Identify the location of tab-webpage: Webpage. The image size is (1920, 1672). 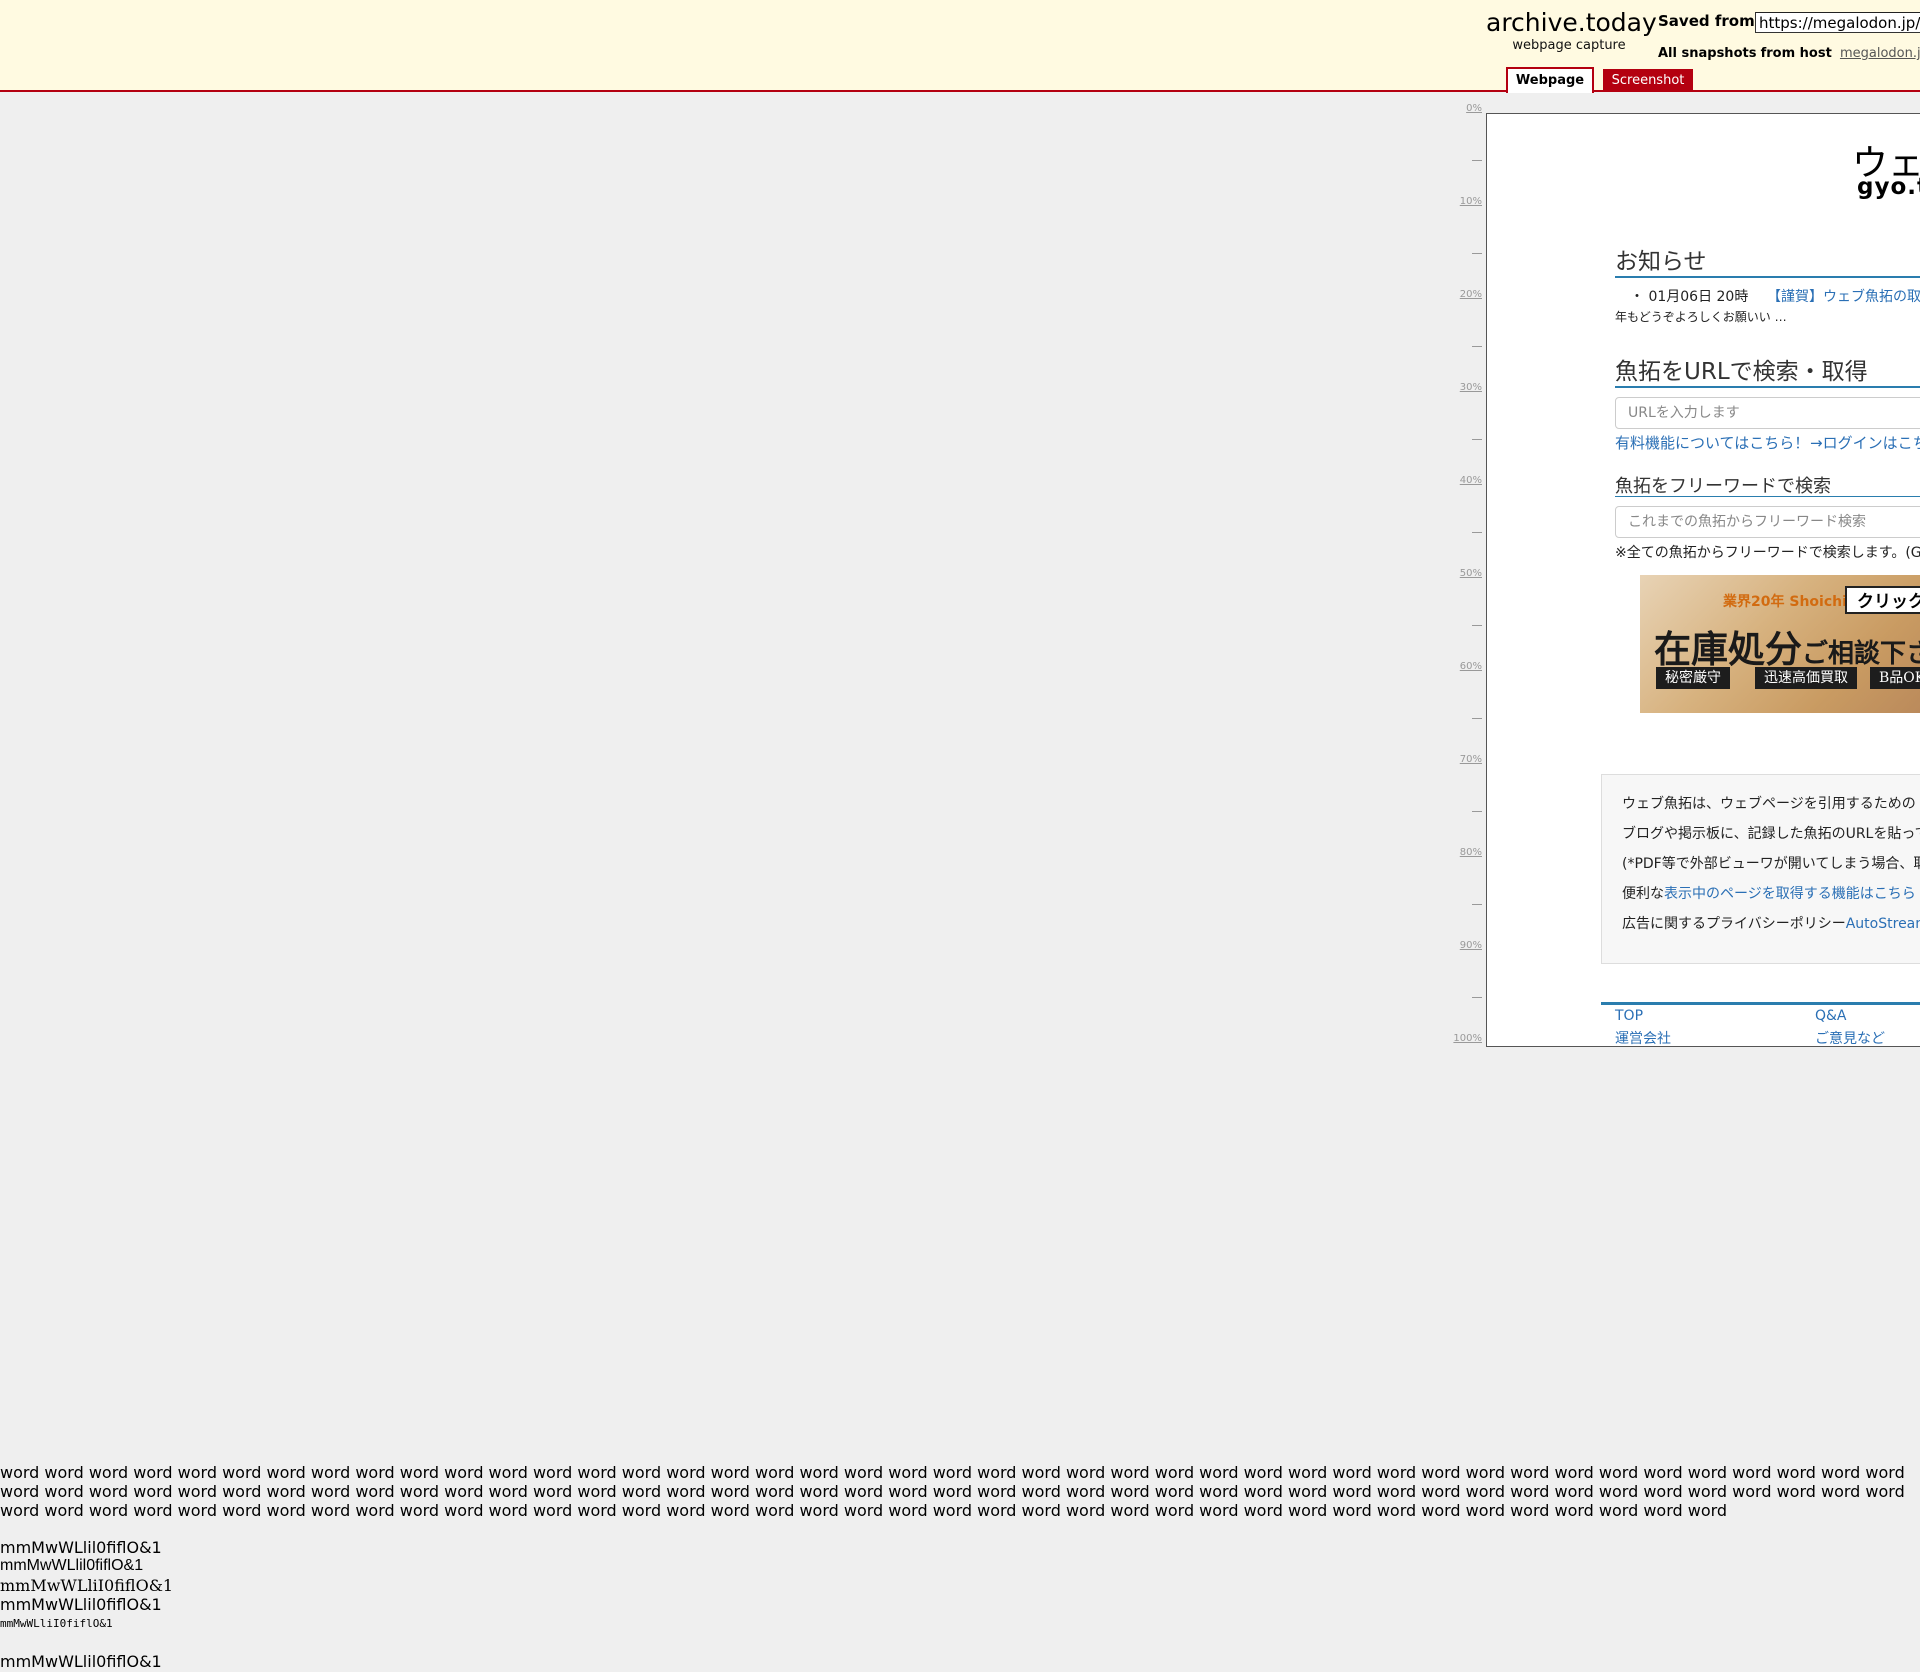
(1550, 80).